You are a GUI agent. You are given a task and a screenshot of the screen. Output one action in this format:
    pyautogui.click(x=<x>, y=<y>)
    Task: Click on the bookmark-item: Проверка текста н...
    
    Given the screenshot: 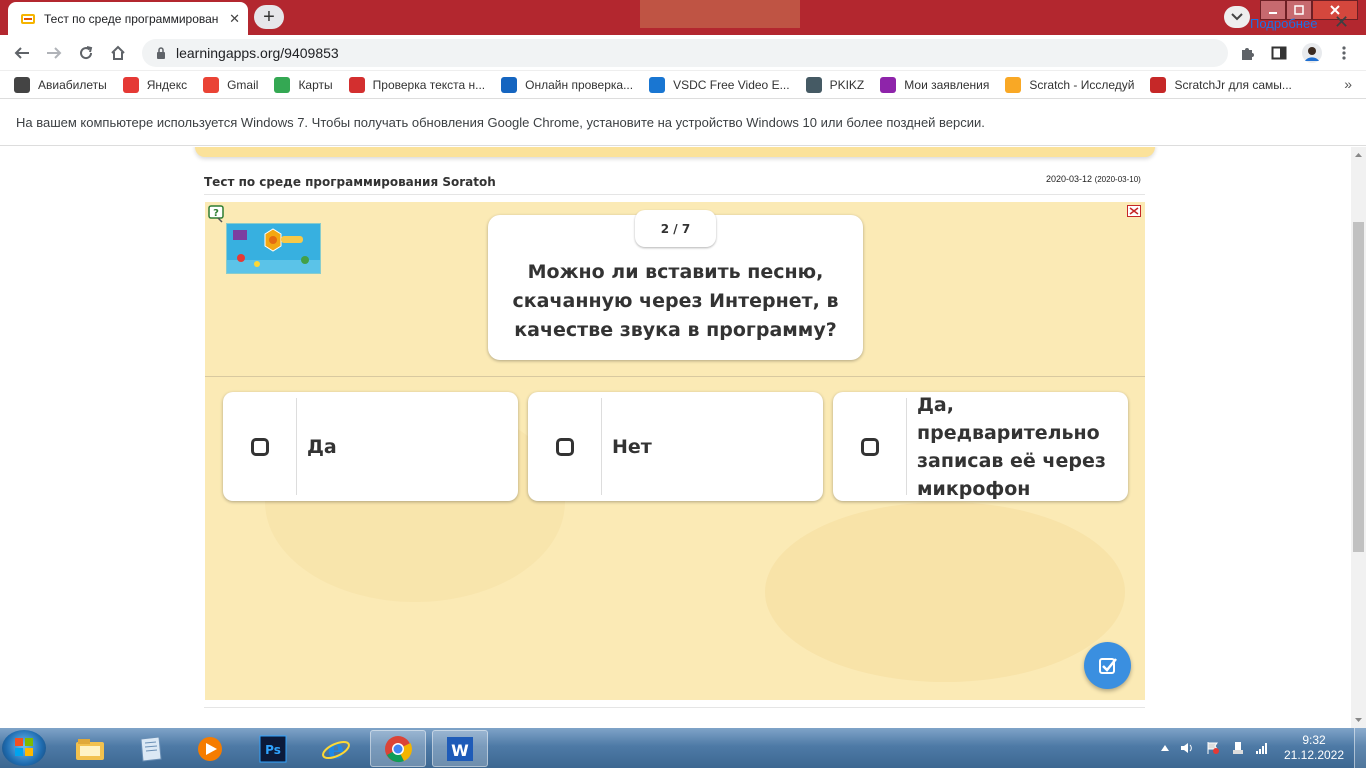 What is the action you would take?
    pyautogui.click(x=417, y=84)
    